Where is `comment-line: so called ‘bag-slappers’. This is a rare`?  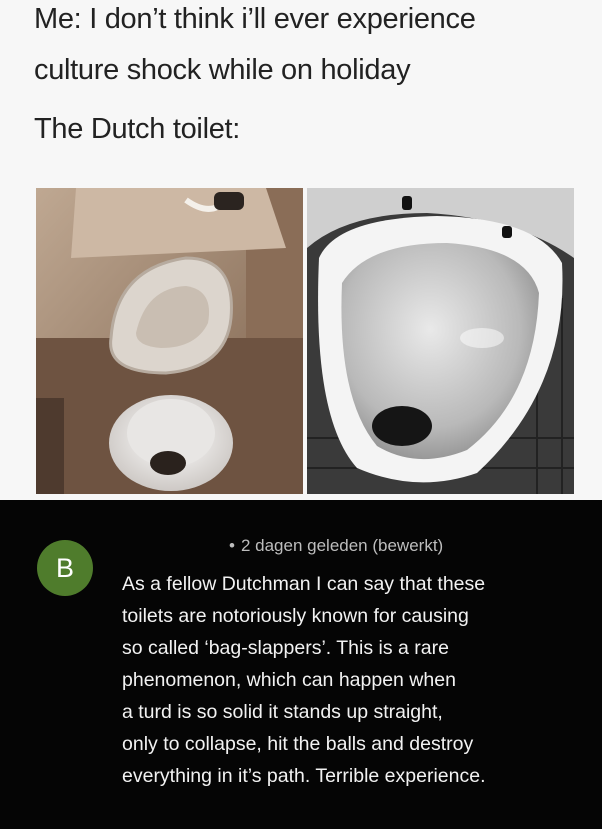 comment-line: so called ‘bag-slappers’. This is a rare is located at coordinates (285, 648).